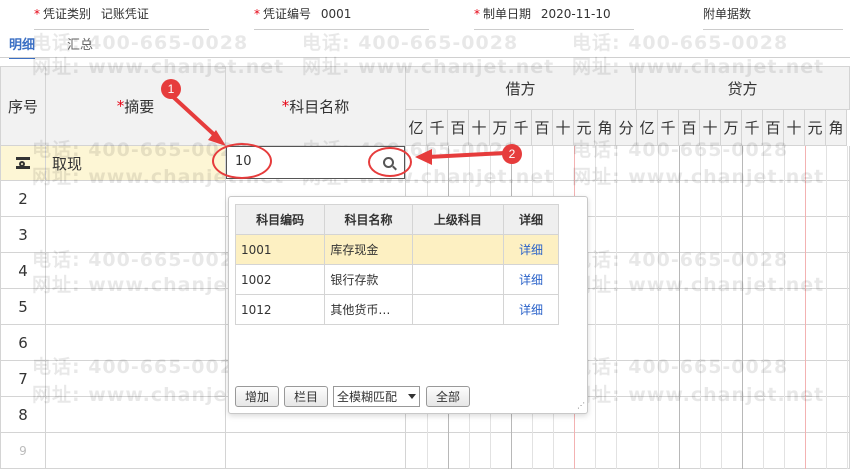  What do you see at coordinates (512, 154) in the screenshot?
I see `annotation-badge-2: 2` at bounding box center [512, 154].